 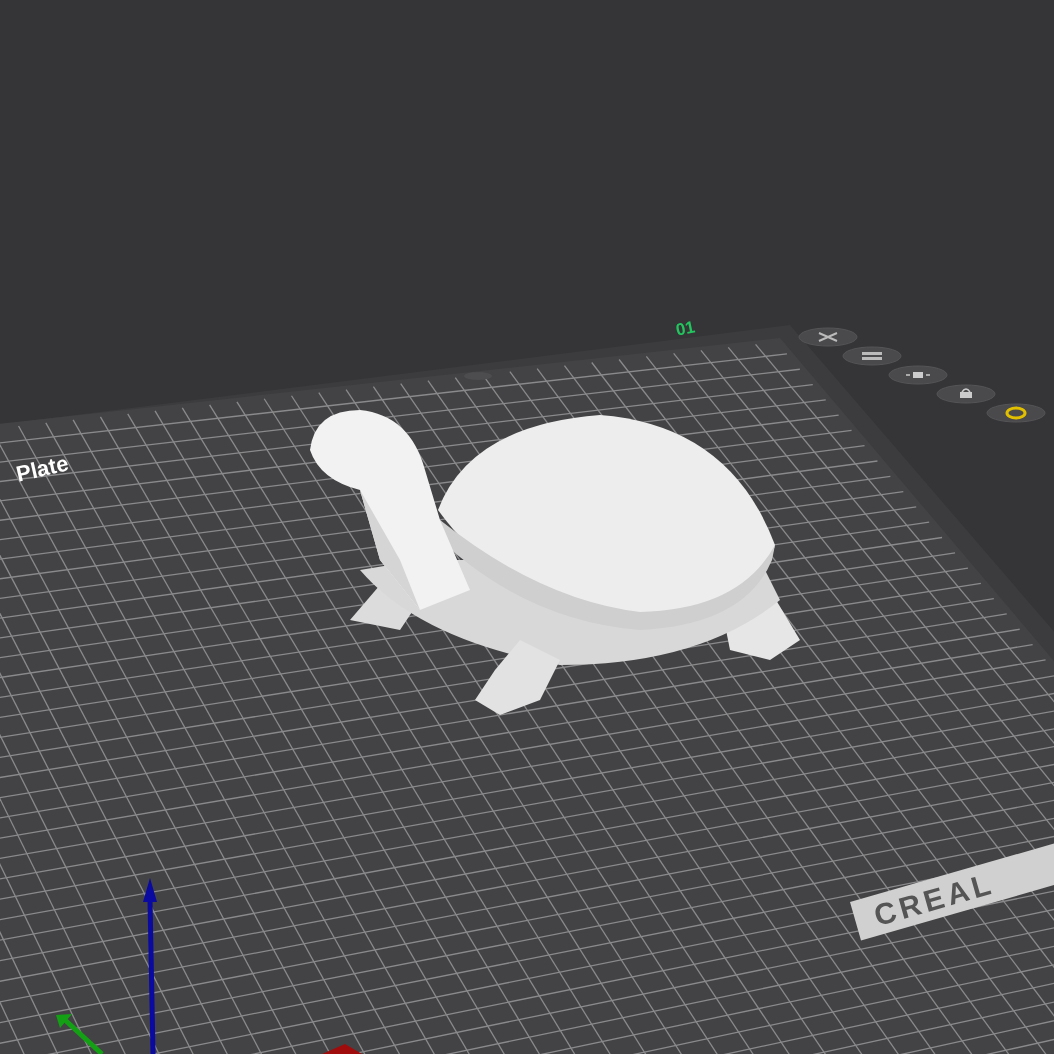 I want to click on lock-plate-button, so click(x=966, y=394).